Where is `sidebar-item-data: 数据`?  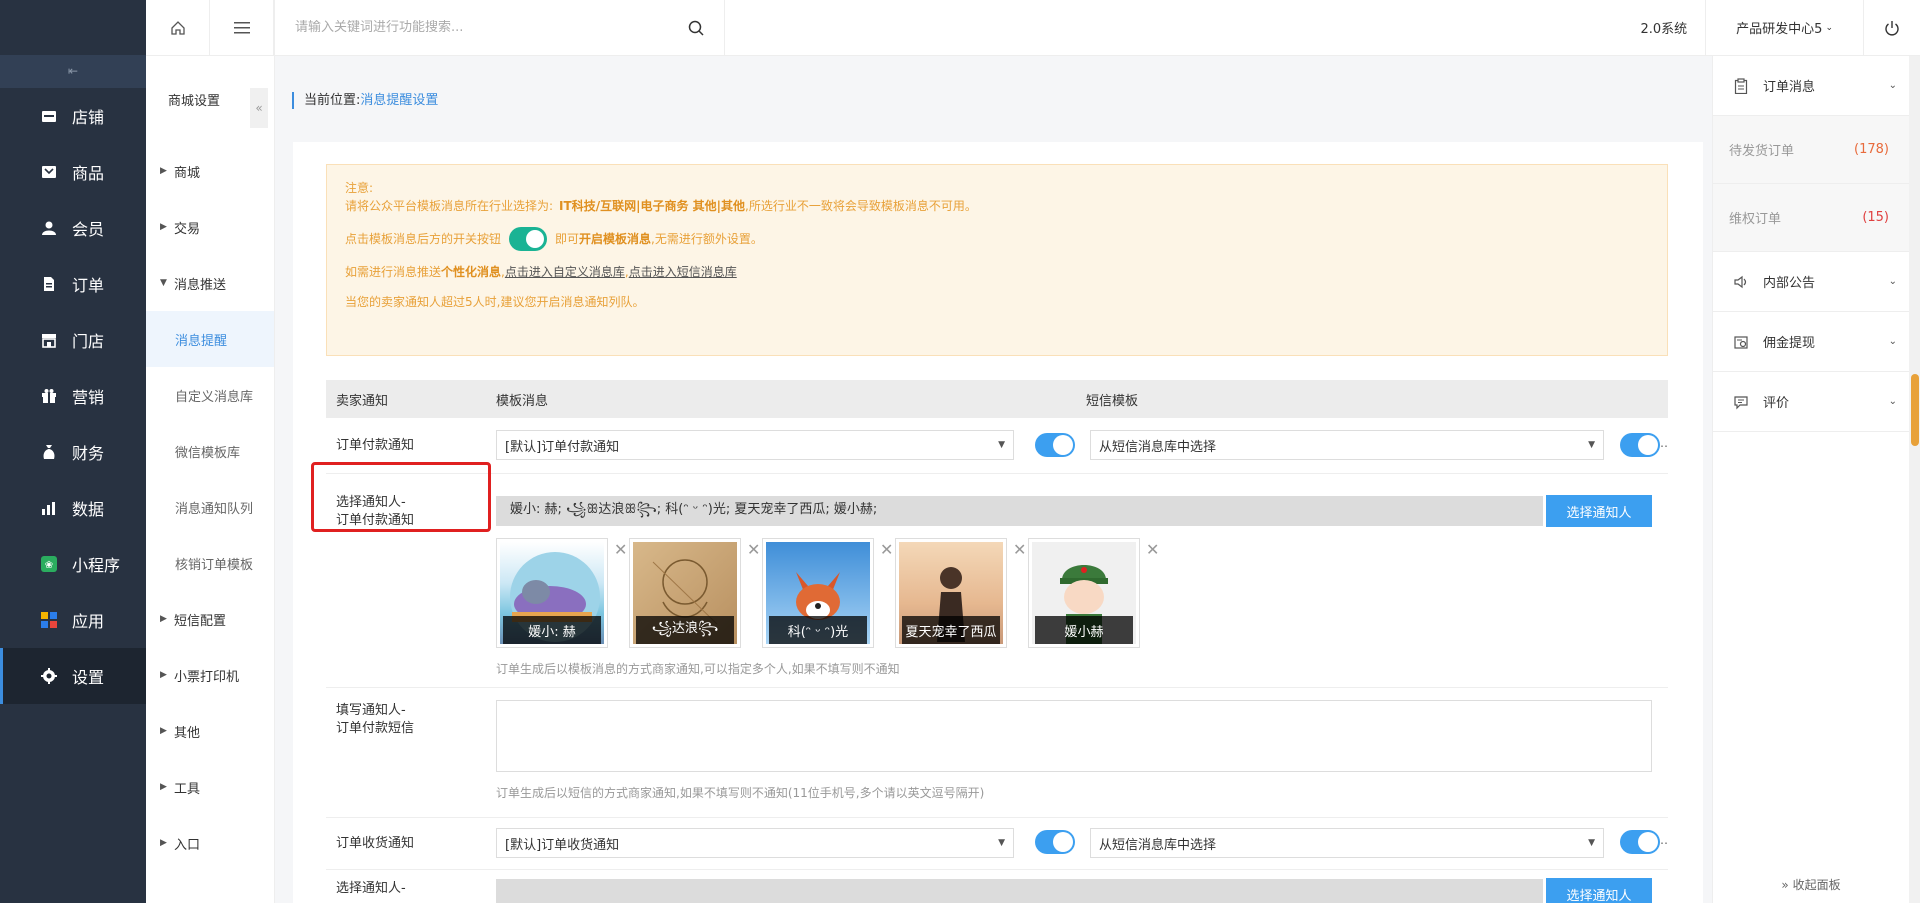
sidebar-item-data: 数据 is located at coordinates (73, 508).